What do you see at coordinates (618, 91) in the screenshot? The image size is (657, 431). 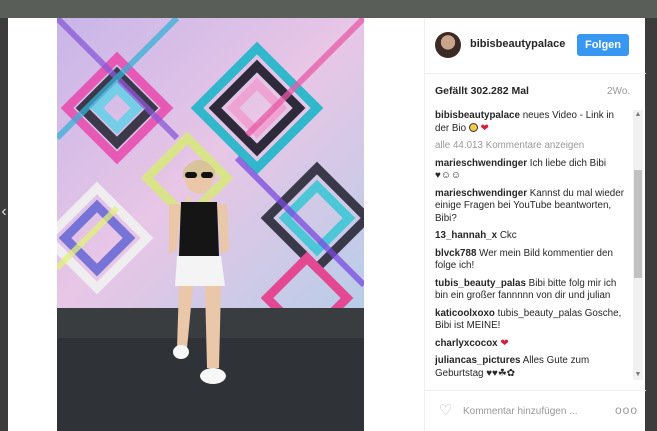 I see `post-time: 2Wo.` at bounding box center [618, 91].